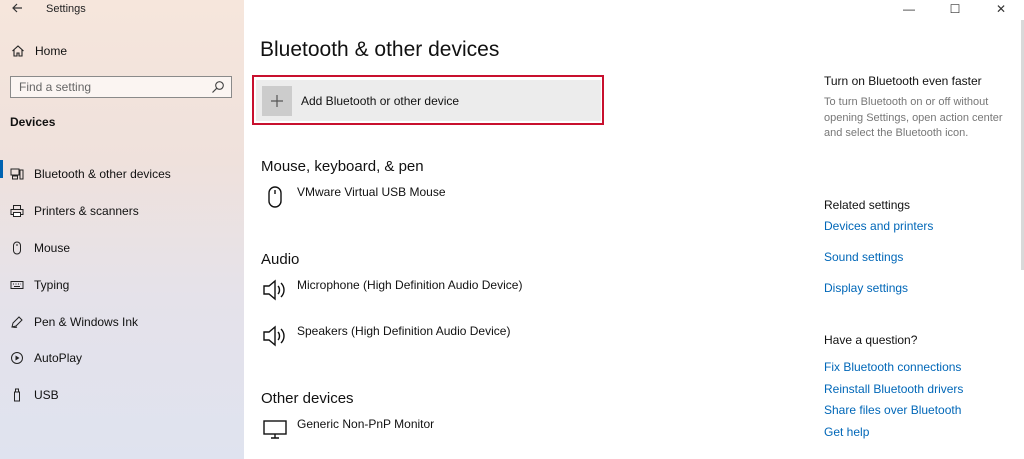 Image resolution: width=1024 pixels, height=459 pixels. I want to click on device-item: VMware Virtual USB Mouse, so click(353, 197).